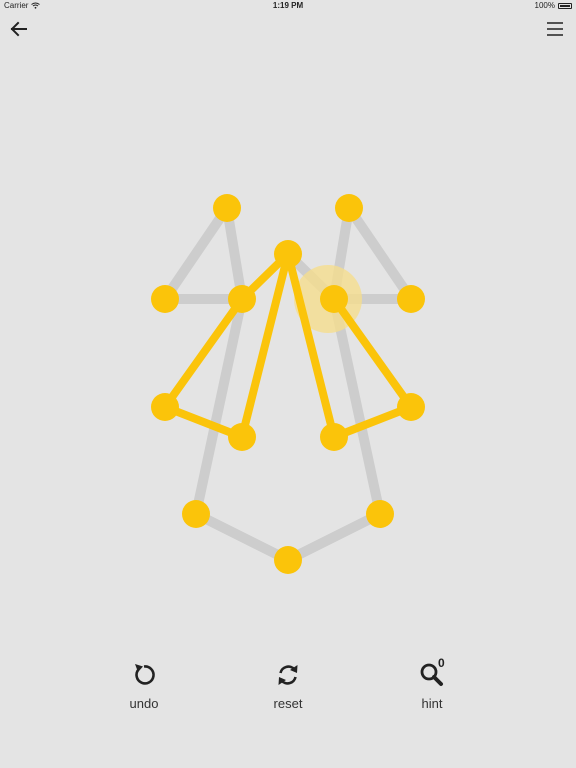 This screenshot has width=576, height=768. I want to click on undo-icon, so click(145, 674).